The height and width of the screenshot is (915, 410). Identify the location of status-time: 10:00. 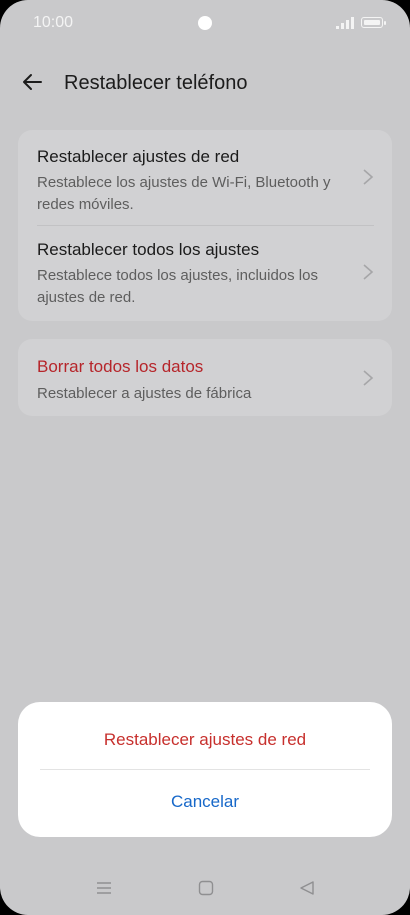
(53, 22).